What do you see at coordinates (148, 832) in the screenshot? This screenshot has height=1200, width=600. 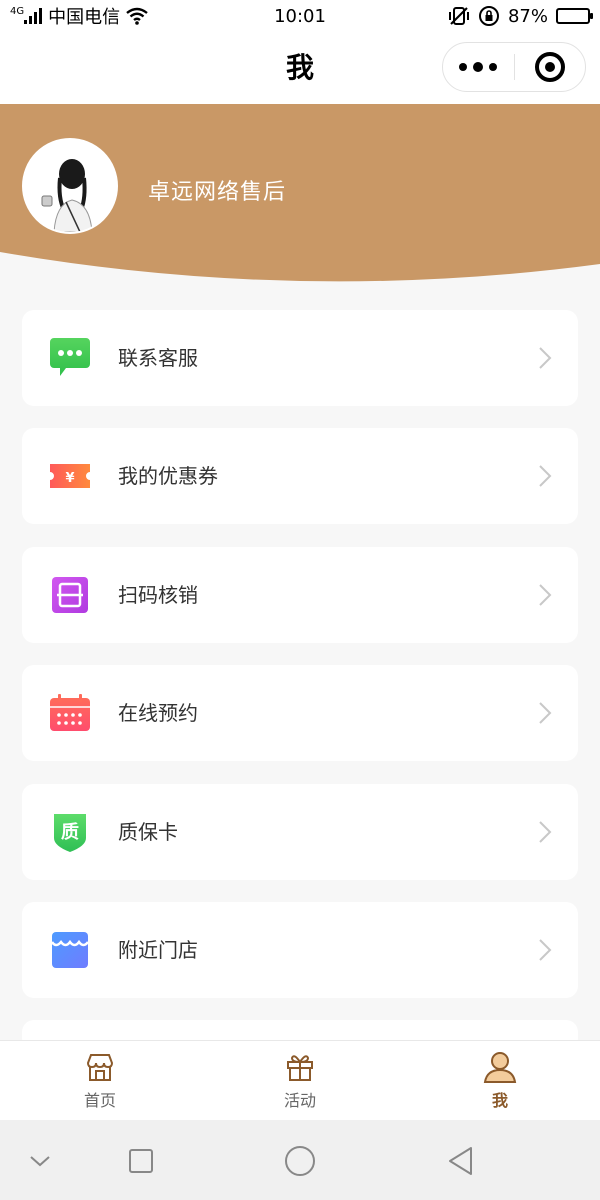 I see `menu-label: 质保卡` at bounding box center [148, 832].